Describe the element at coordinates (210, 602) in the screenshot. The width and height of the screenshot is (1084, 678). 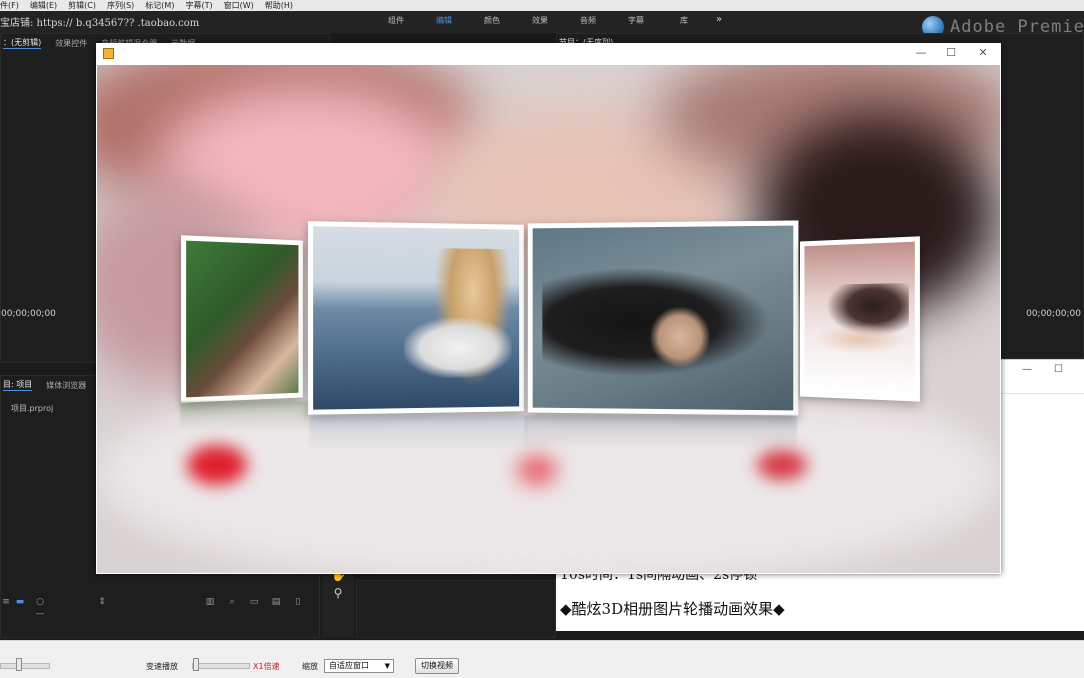
I see `automate-icon: ▥` at that location.